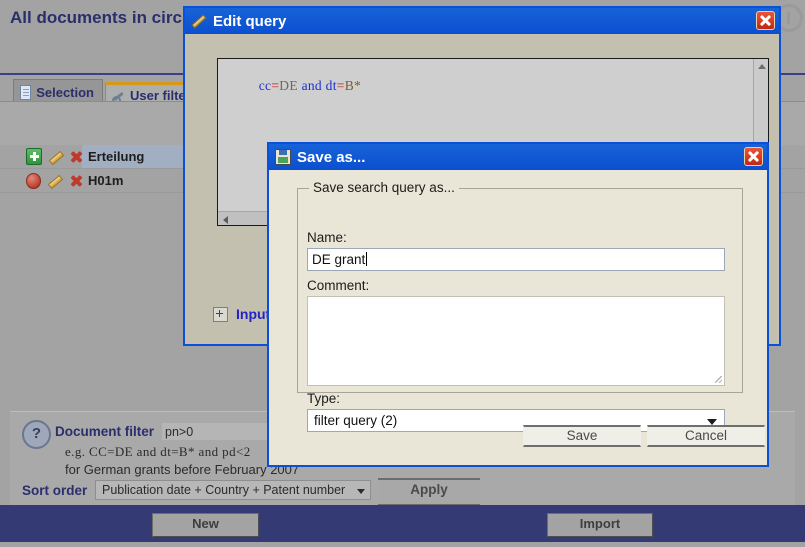 The width and height of the screenshot is (805, 547). What do you see at coordinates (327, 237) in the screenshot?
I see `name-label: Name:` at bounding box center [327, 237].